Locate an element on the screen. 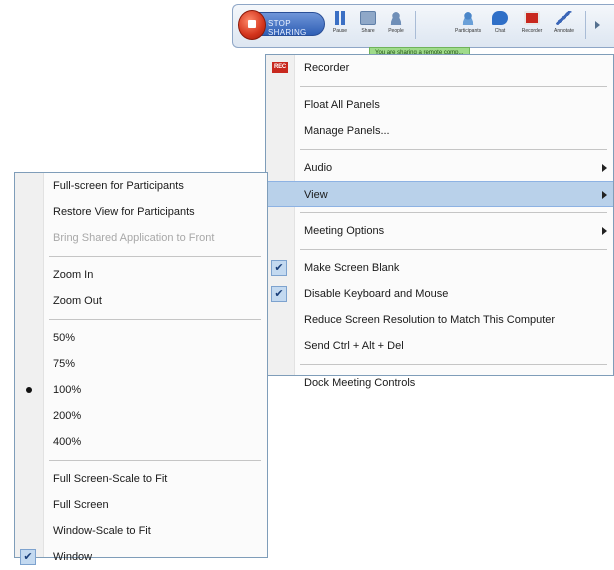  share-icon is located at coordinates (368, 18).